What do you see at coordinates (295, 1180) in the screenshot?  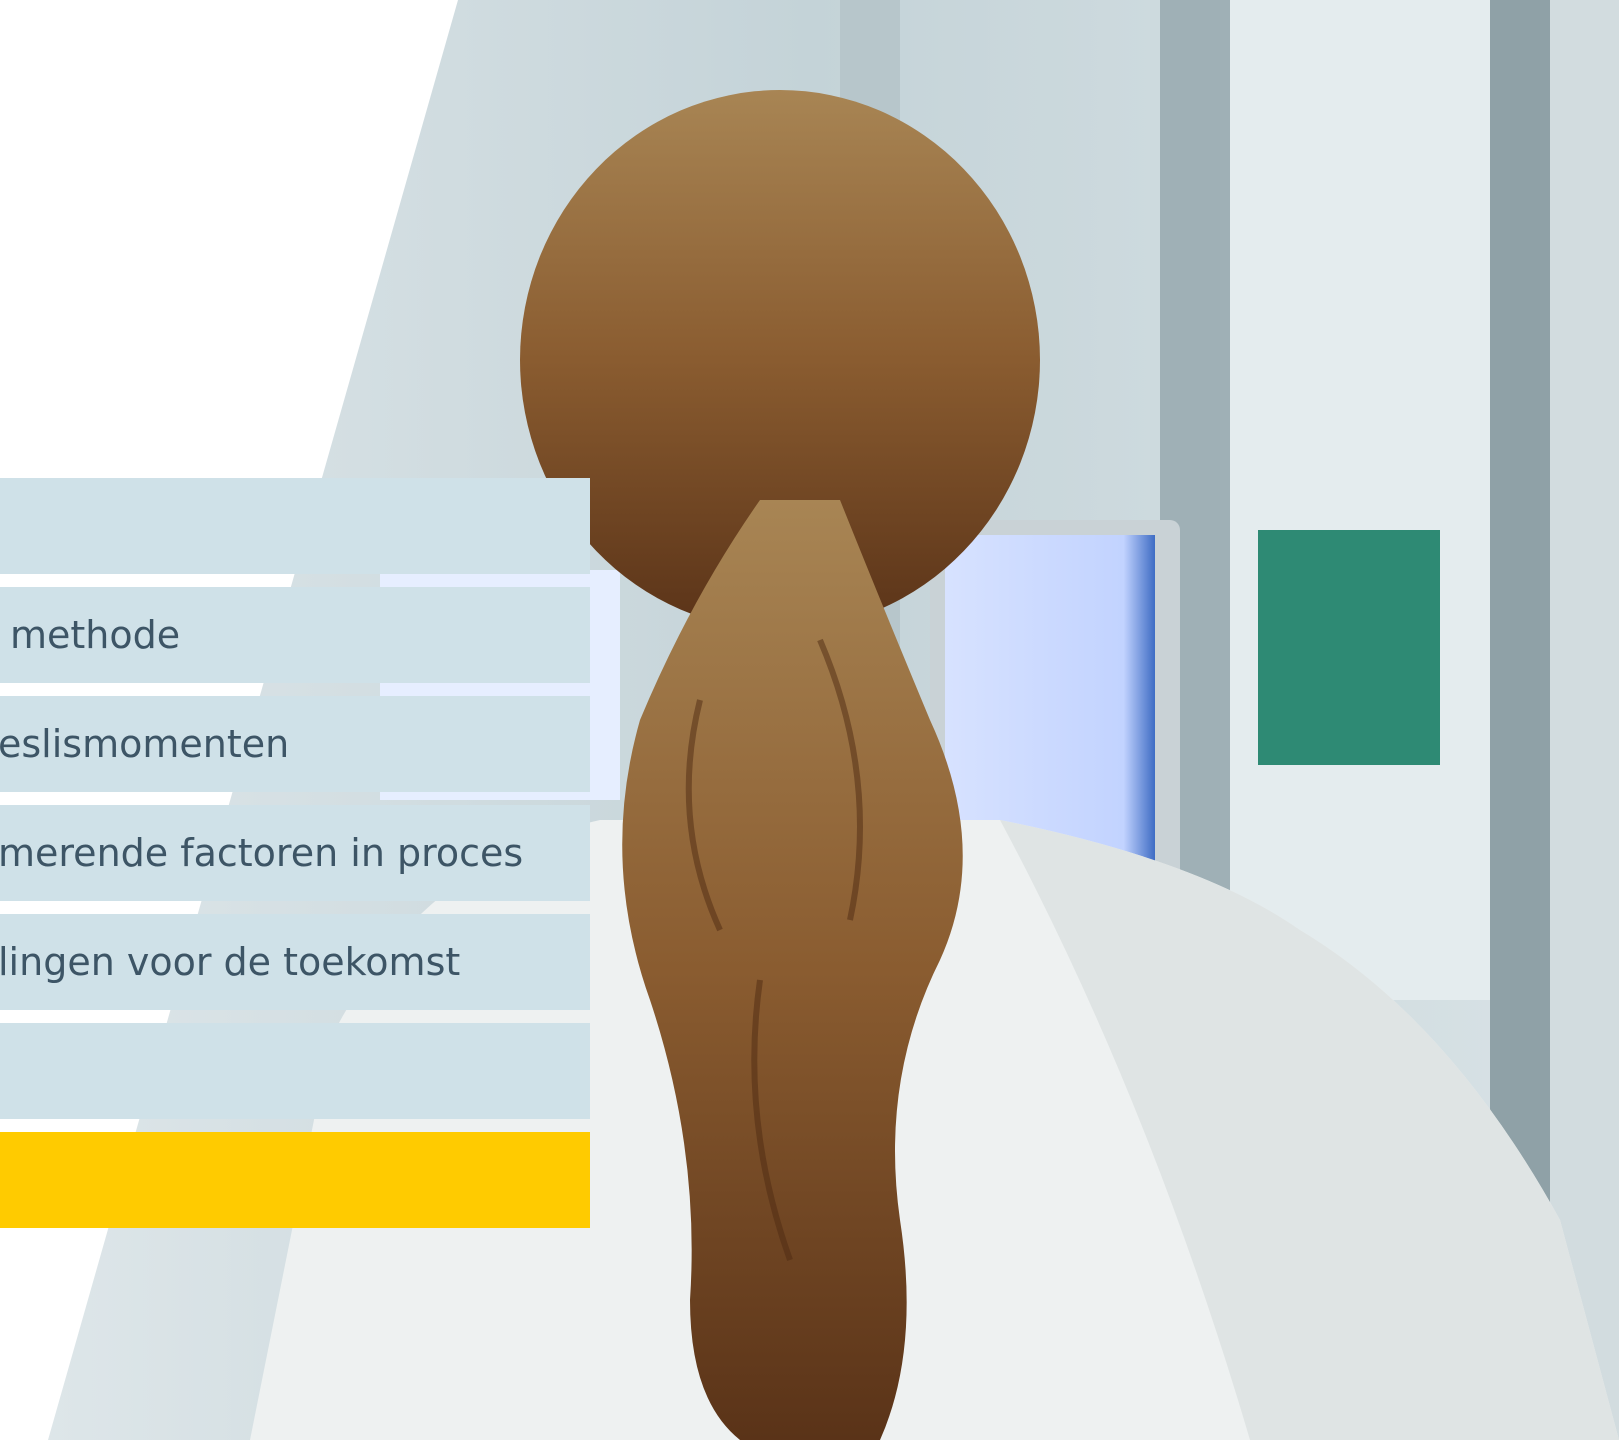 I see `menu-item-accent` at bounding box center [295, 1180].